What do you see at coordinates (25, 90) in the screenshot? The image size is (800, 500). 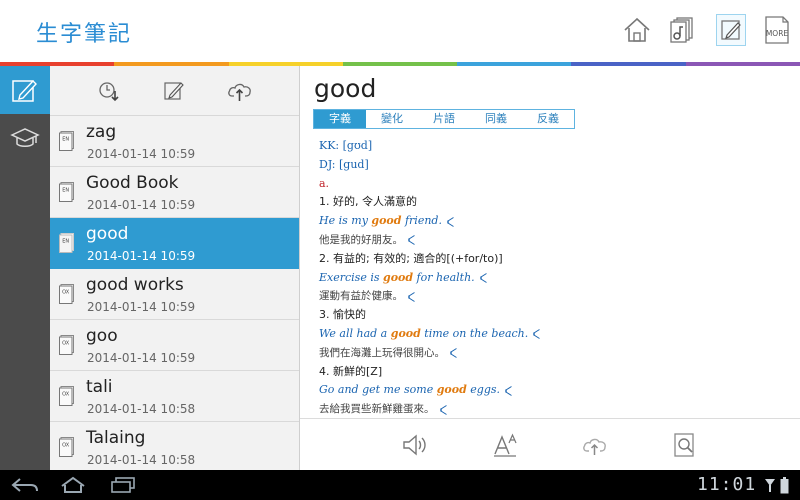 I see `rail-item-notebook` at bounding box center [25, 90].